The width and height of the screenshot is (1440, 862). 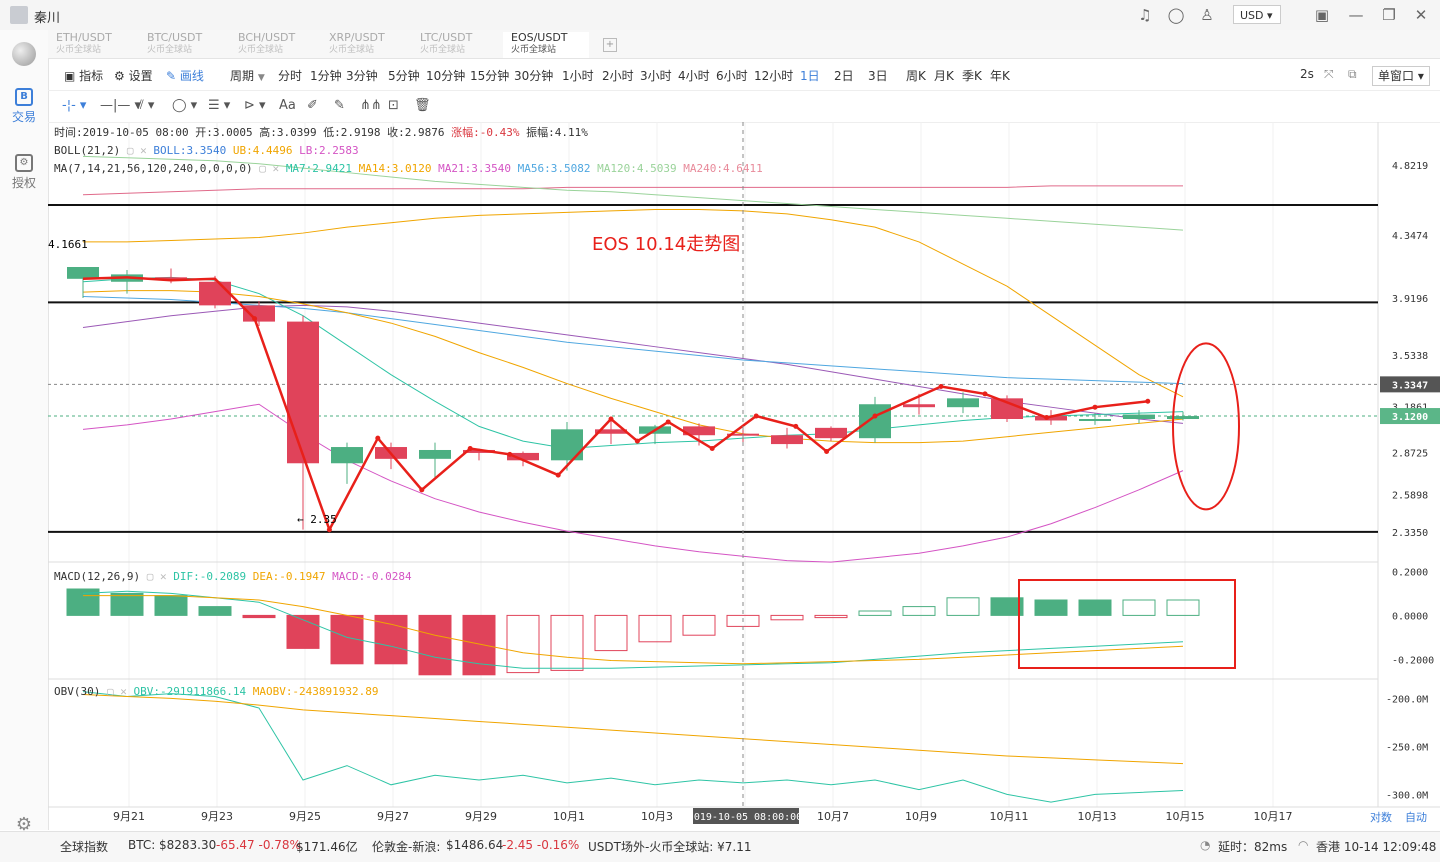 I want to click on brush-icon: ✎, so click(x=339, y=105).